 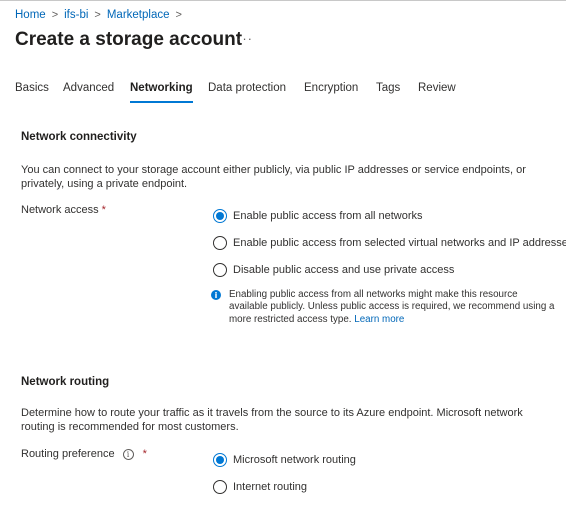 I want to click on breadcrumb-home-link: Home, so click(x=30, y=15).